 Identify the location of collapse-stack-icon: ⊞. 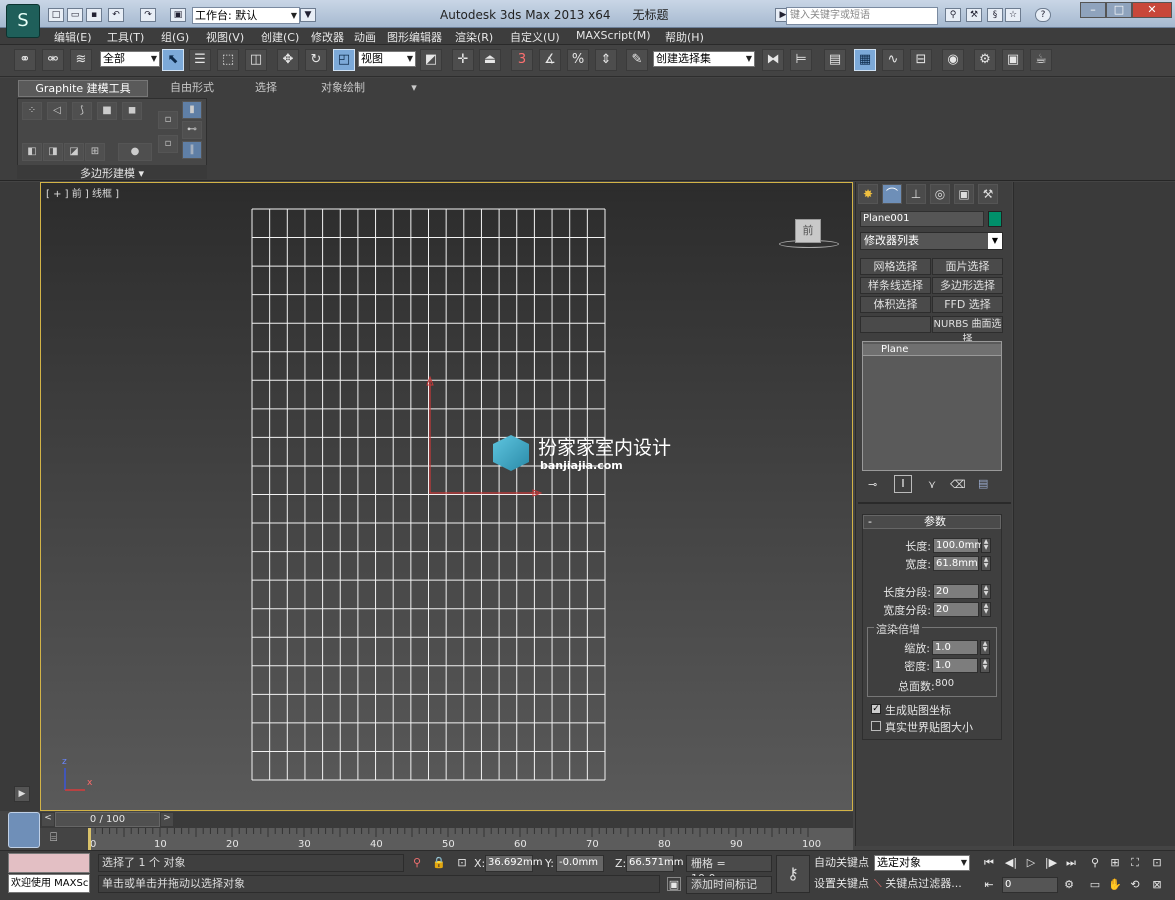
(95, 152).